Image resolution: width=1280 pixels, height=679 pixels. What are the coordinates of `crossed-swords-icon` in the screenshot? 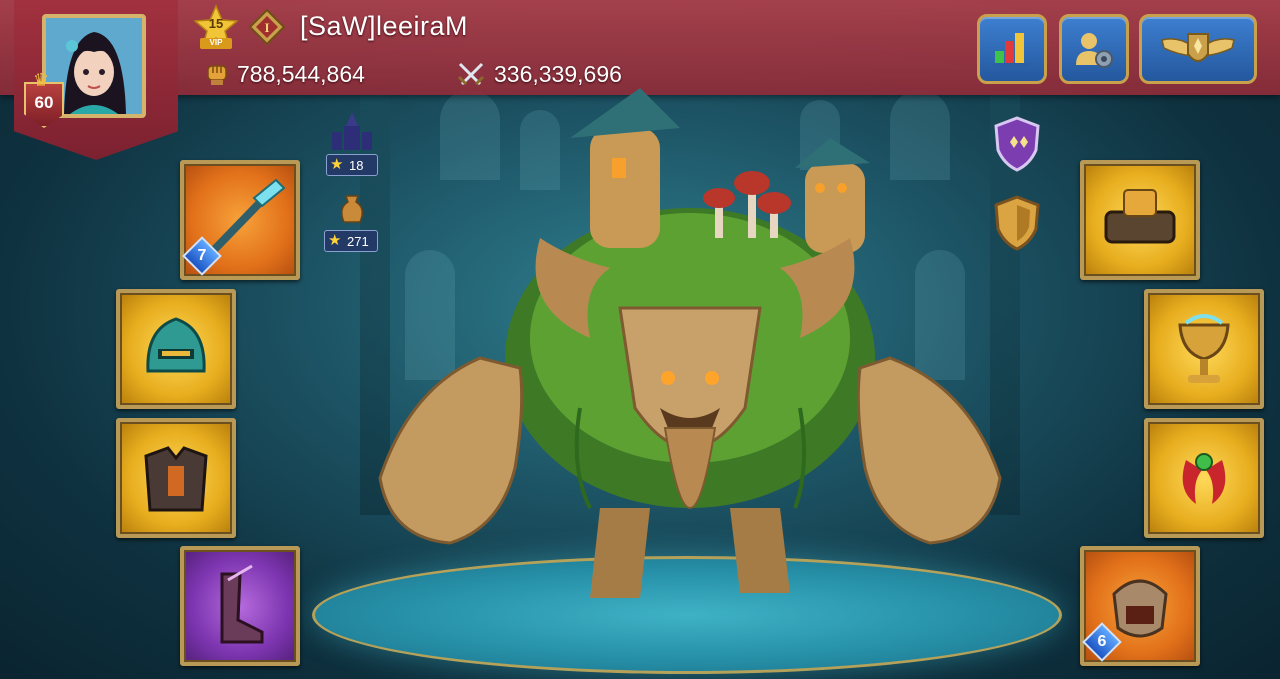 It's located at (470, 73).